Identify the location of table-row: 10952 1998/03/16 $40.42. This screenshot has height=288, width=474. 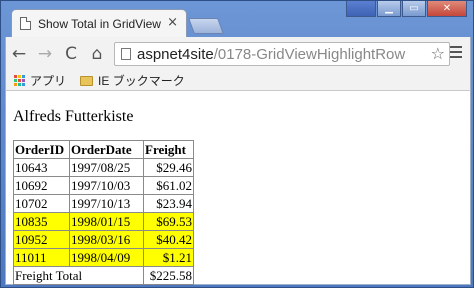
(103, 239).